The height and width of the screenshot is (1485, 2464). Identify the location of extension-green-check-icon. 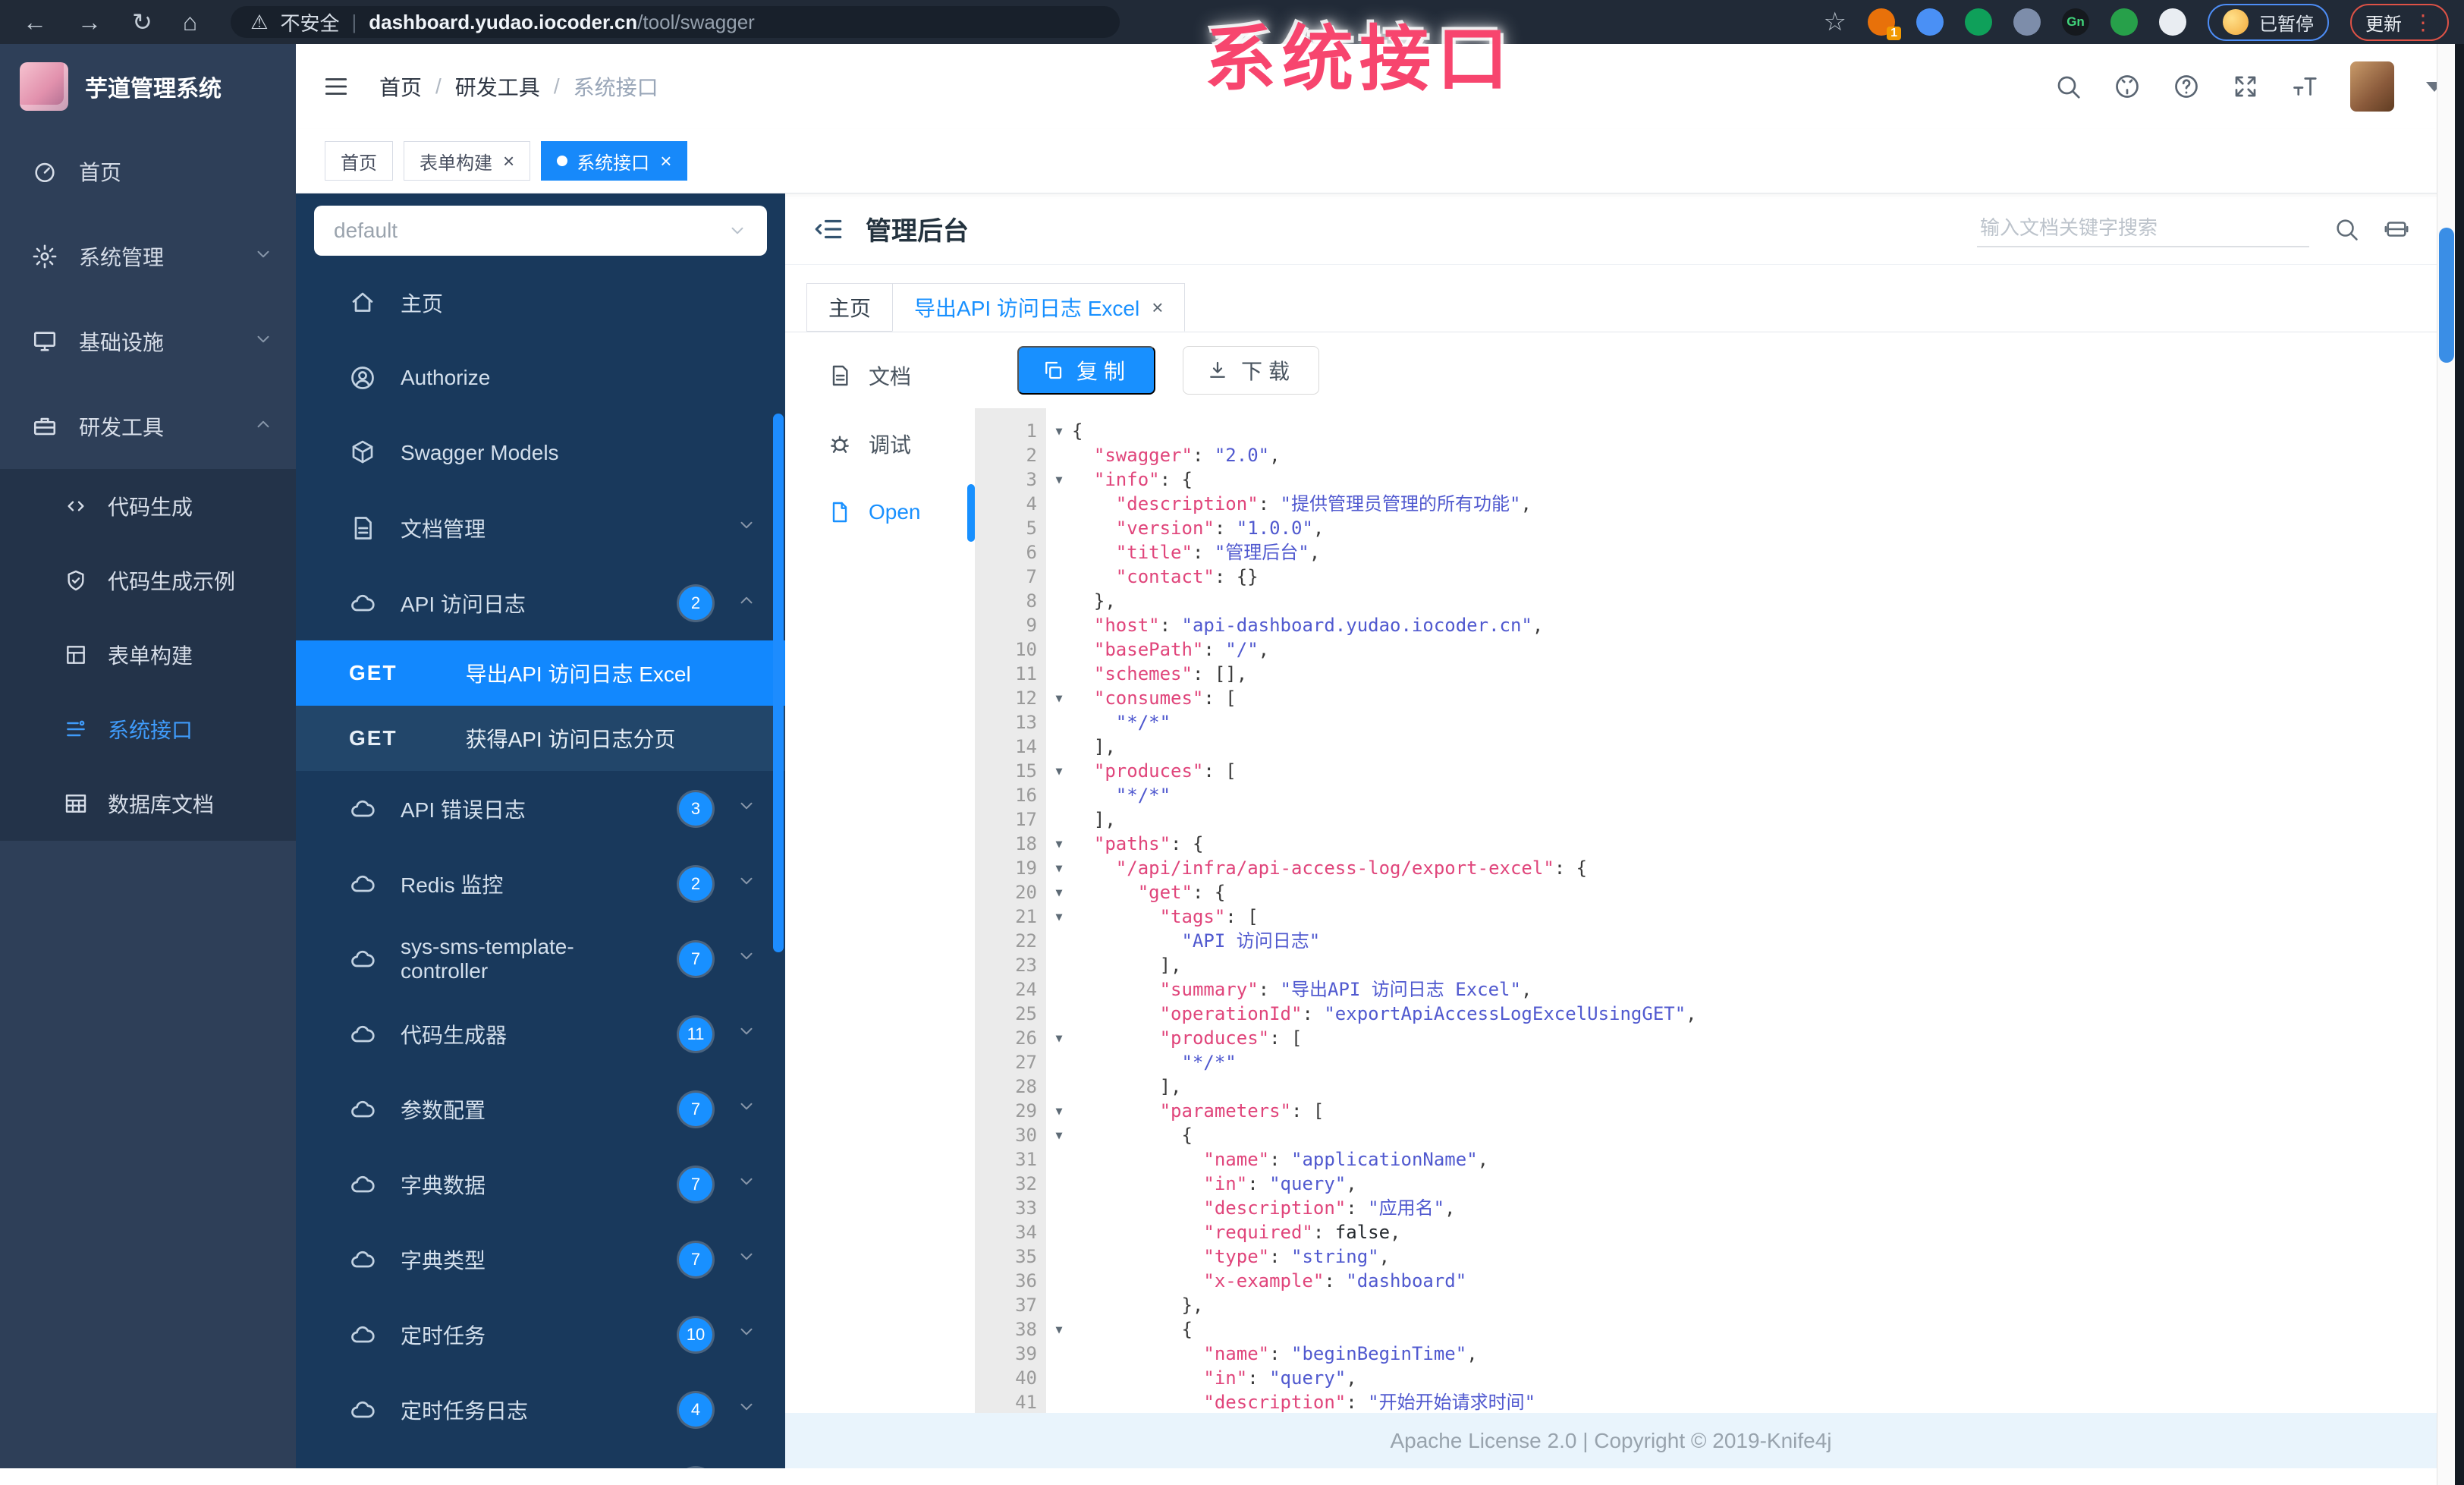
(1978, 22).